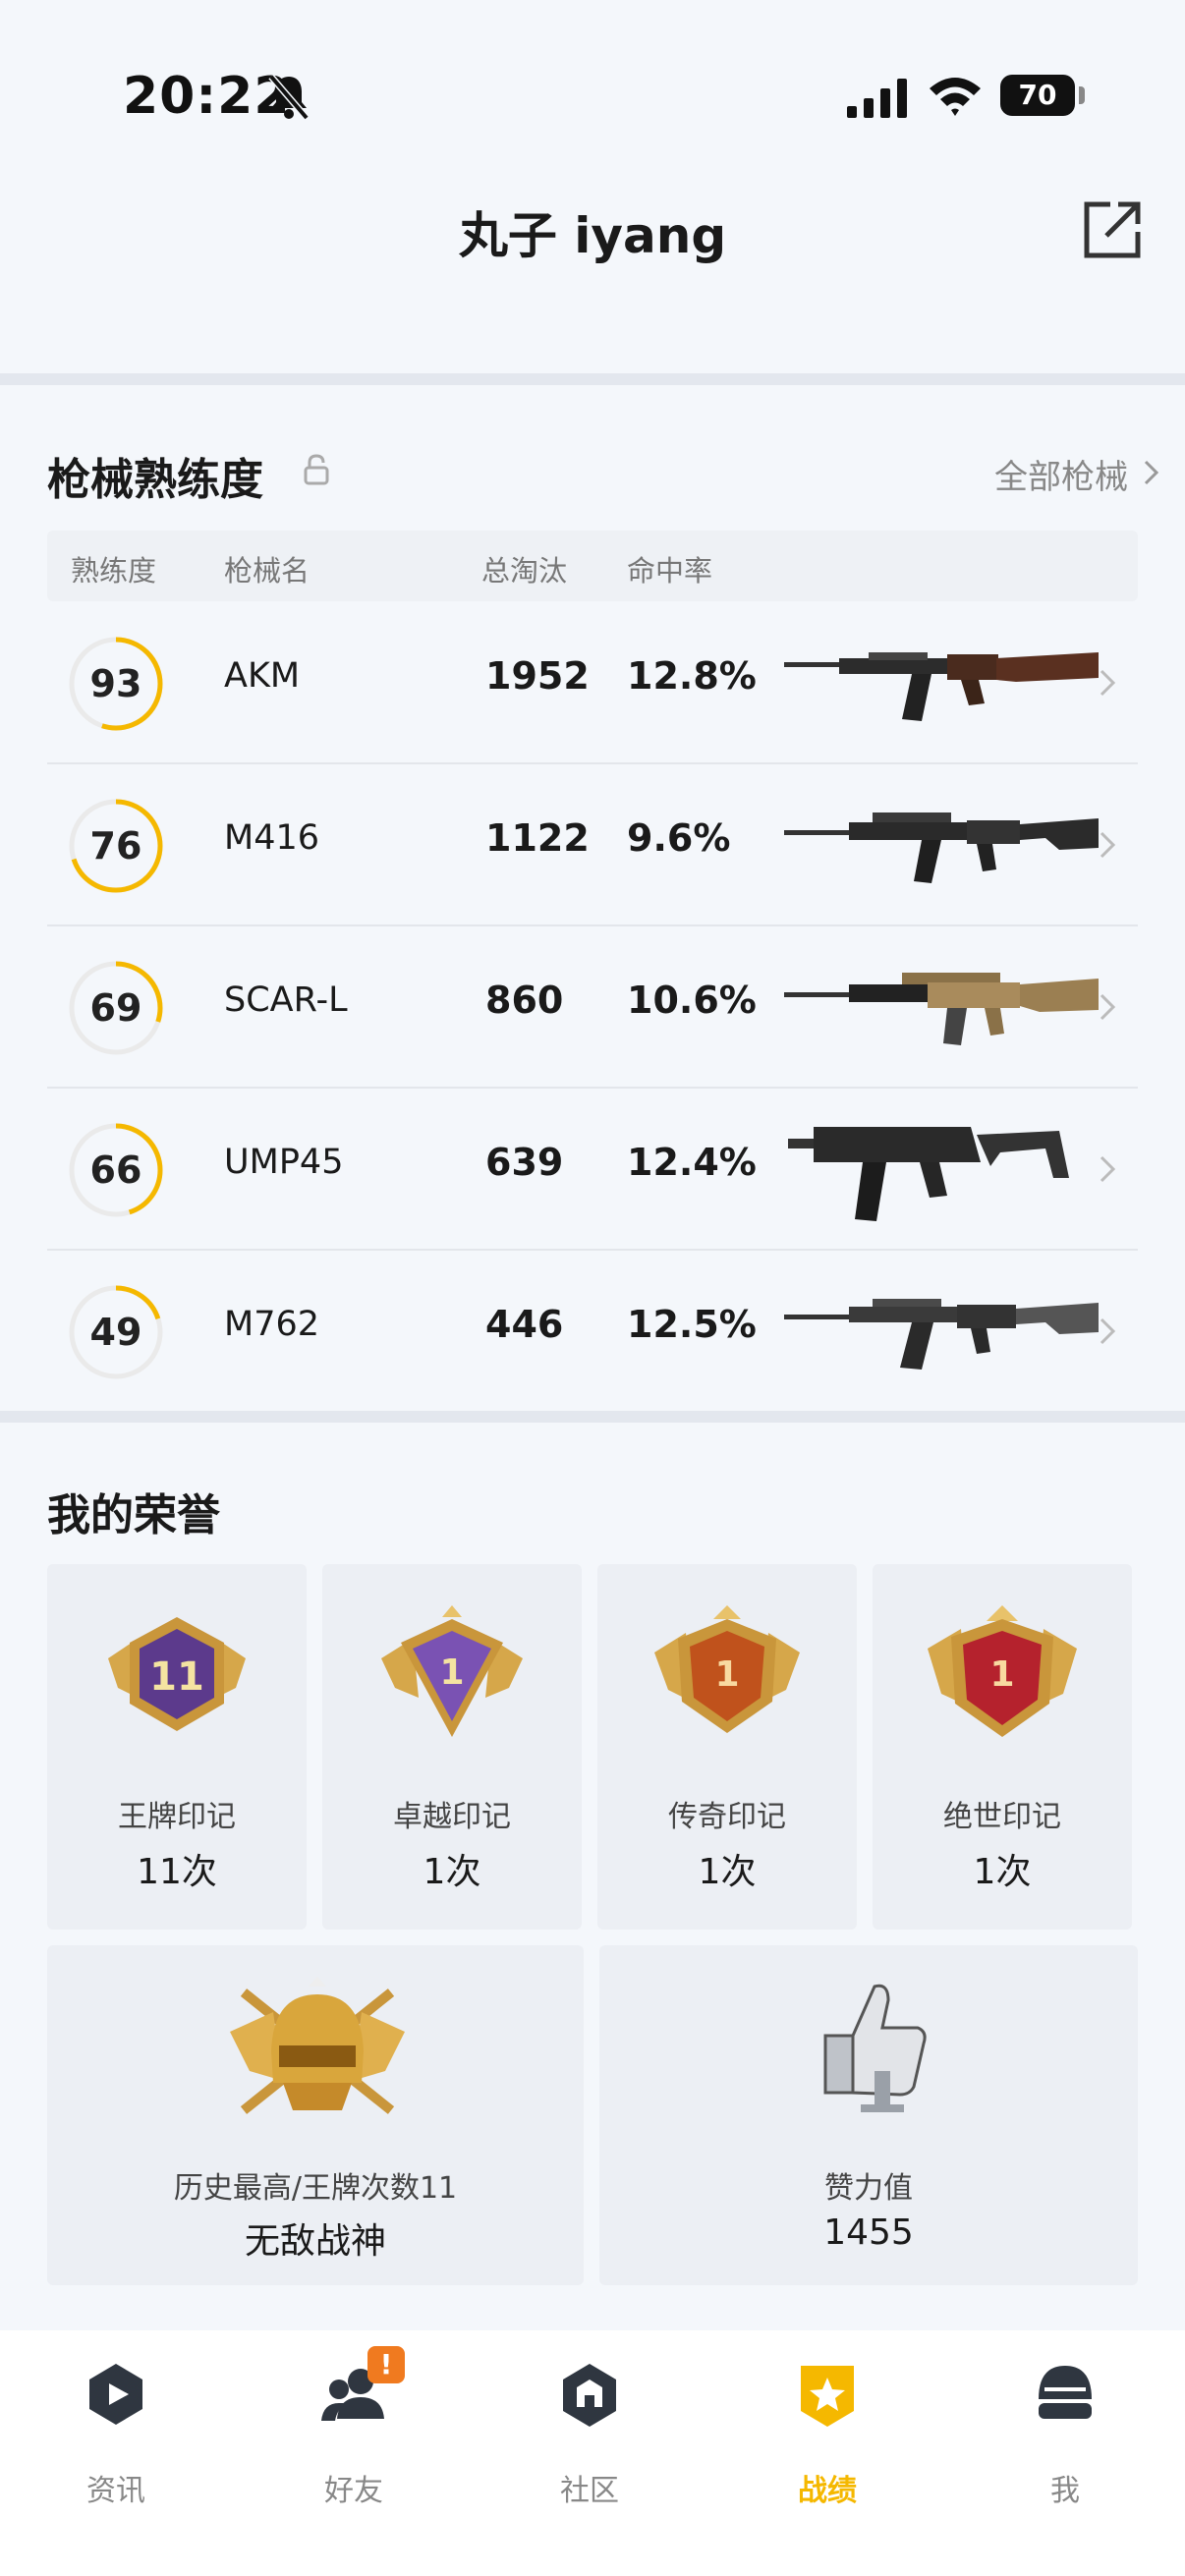 This screenshot has height=2576, width=1185. What do you see at coordinates (592, 93) in the screenshot?
I see `status-bar: 20:22 70` at bounding box center [592, 93].